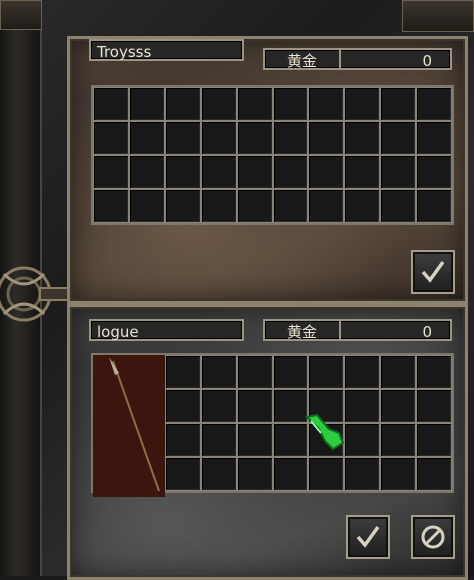 The width and height of the screenshot is (474, 580). I want to click on cancel-icon, so click(433, 537).